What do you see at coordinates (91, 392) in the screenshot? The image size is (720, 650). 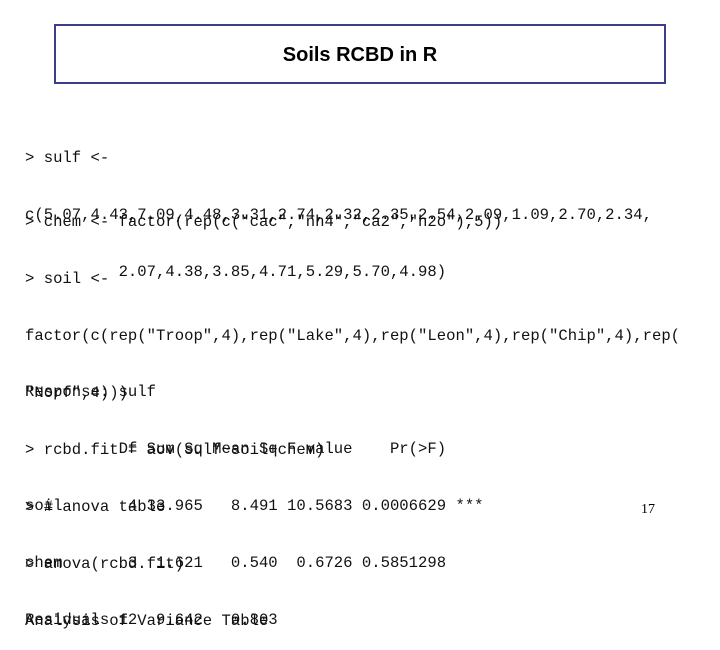 I see `anova-response-line: Response: sulf` at bounding box center [91, 392].